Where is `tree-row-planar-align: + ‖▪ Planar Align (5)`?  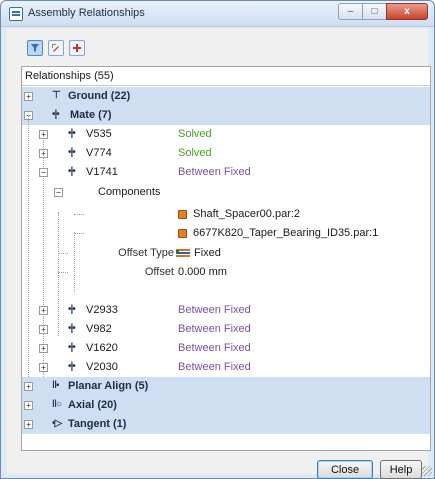 tree-row-planar-align: + ‖▪ Planar Align (5) is located at coordinates (226, 386).